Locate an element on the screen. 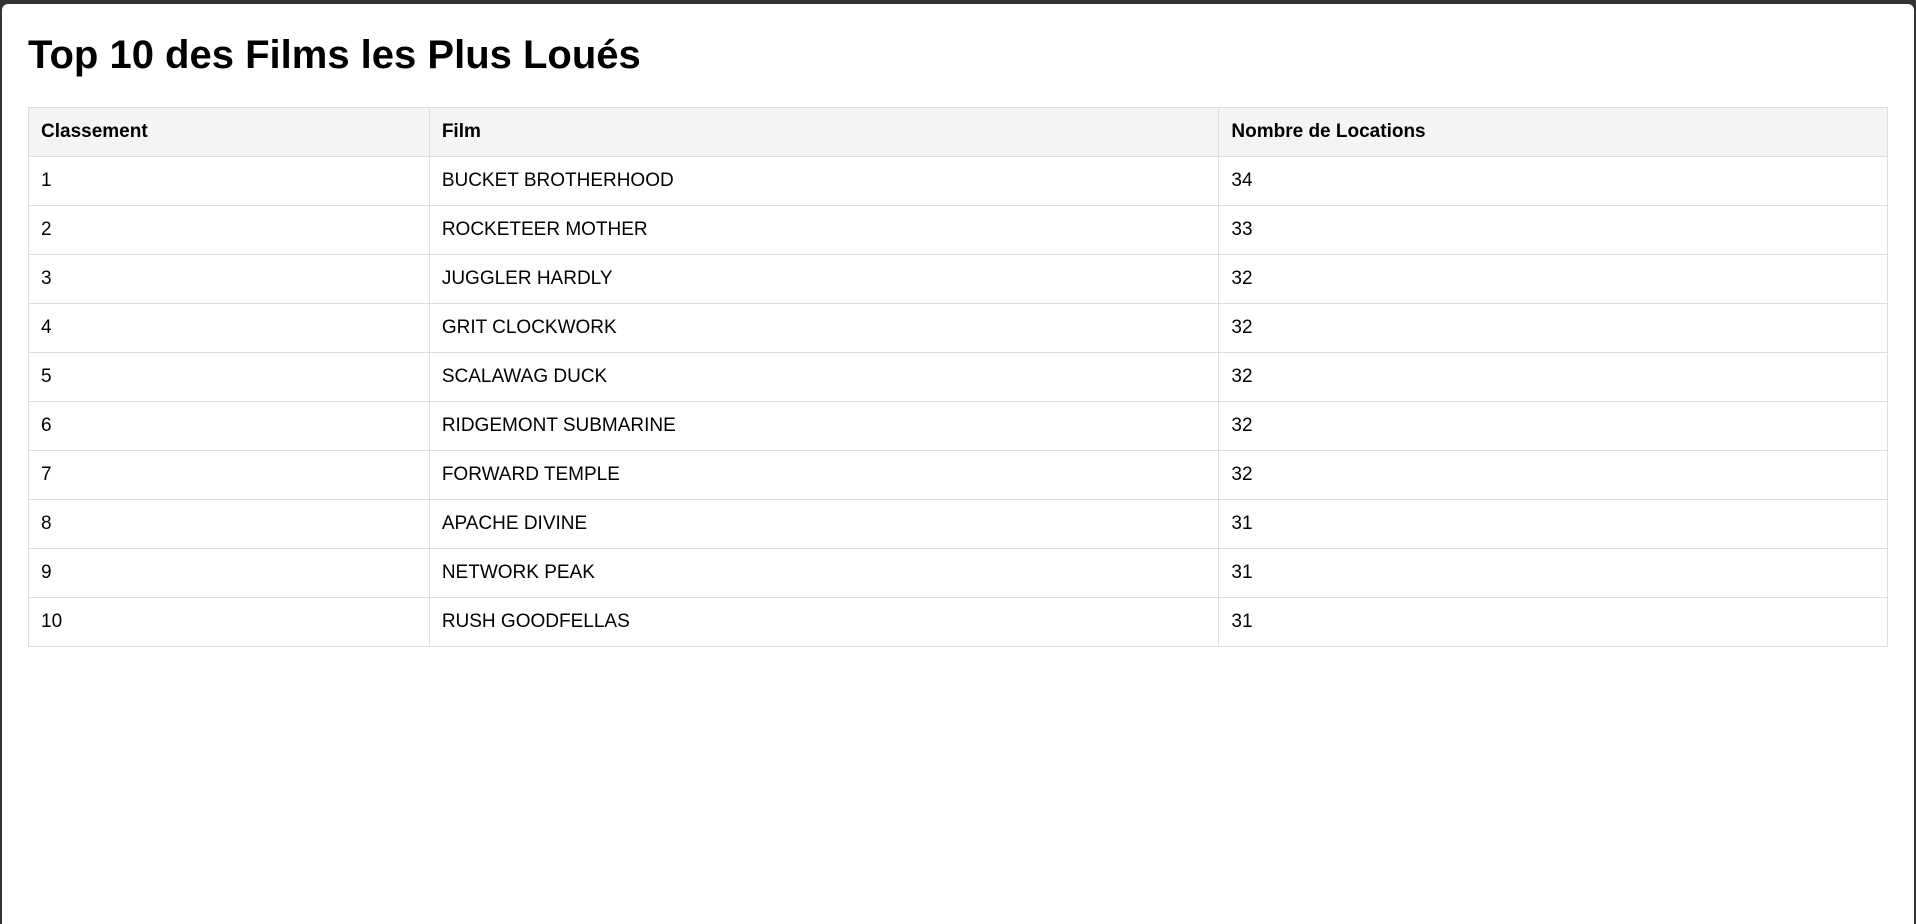 The height and width of the screenshot is (924, 1916). cell-film: ROCKETEER MOTHER is located at coordinates (824, 230).